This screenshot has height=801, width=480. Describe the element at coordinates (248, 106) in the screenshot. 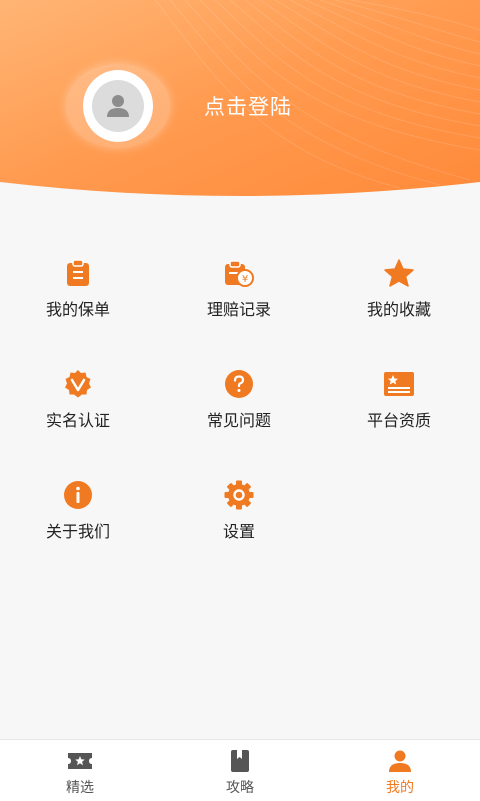

I see `login-link: 点击登陆` at that location.